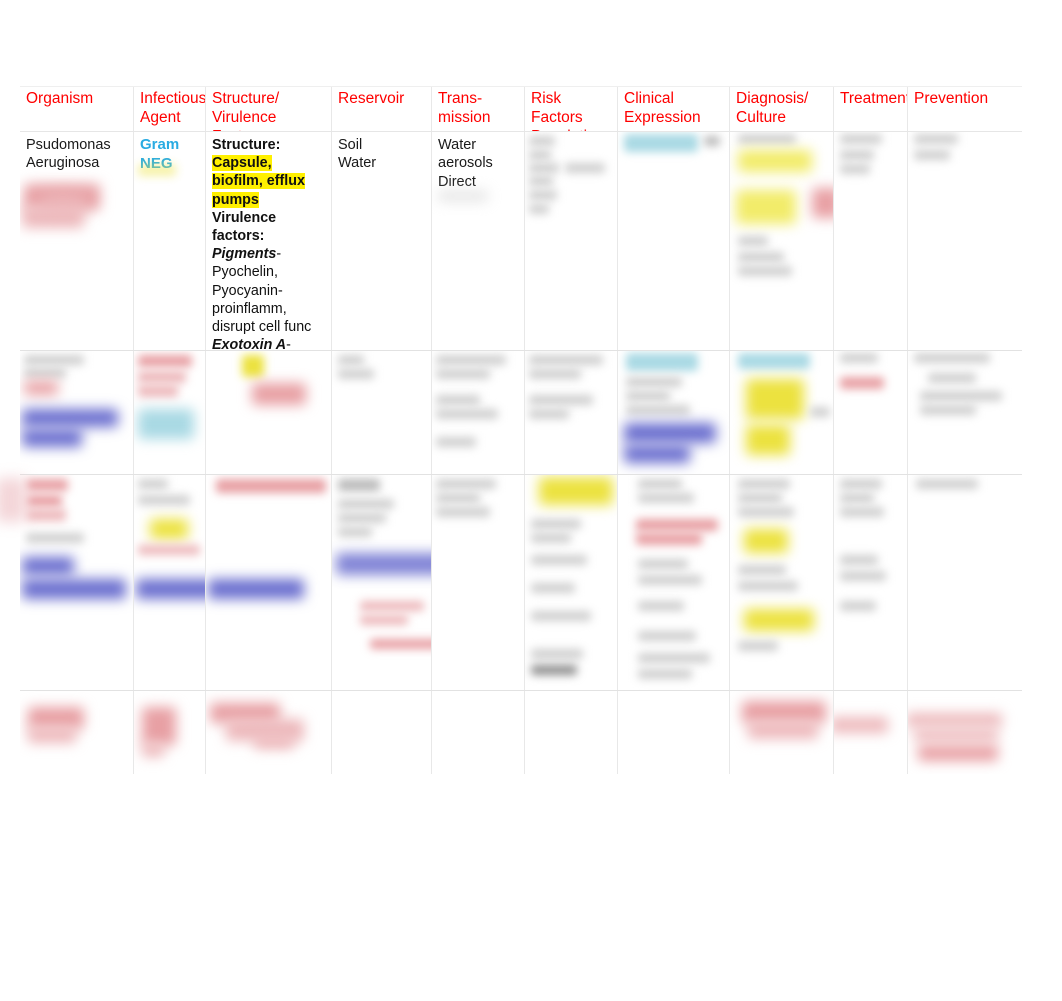 This screenshot has height=1001, width=1062. Describe the element at coordinates (278, 145) in the screenshot. I see `colon: :` at that location.